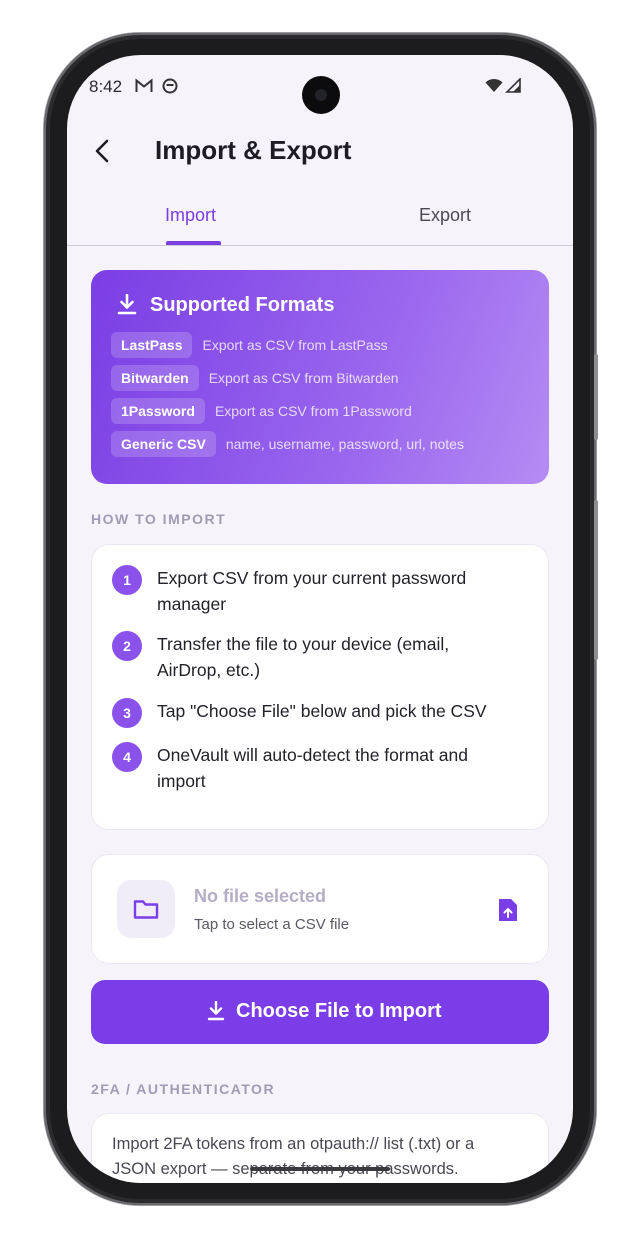 This screenshot has width=640, height=1239. I want to click on twofa-label: 2FA / AUTHENTICATOR, so click(183, 1089).